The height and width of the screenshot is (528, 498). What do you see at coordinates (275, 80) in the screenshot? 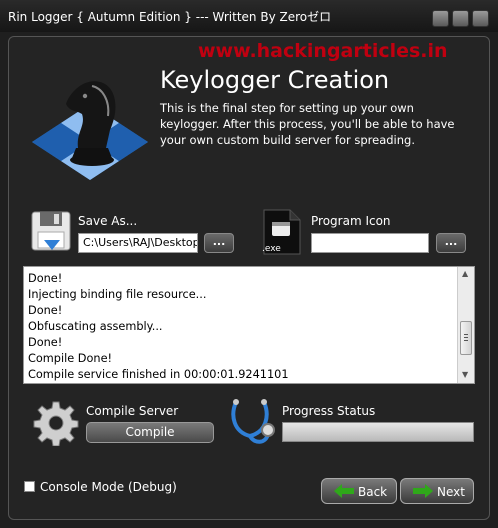
I see `page-title: Keylogger Creation` at bounding box center [275, 80].